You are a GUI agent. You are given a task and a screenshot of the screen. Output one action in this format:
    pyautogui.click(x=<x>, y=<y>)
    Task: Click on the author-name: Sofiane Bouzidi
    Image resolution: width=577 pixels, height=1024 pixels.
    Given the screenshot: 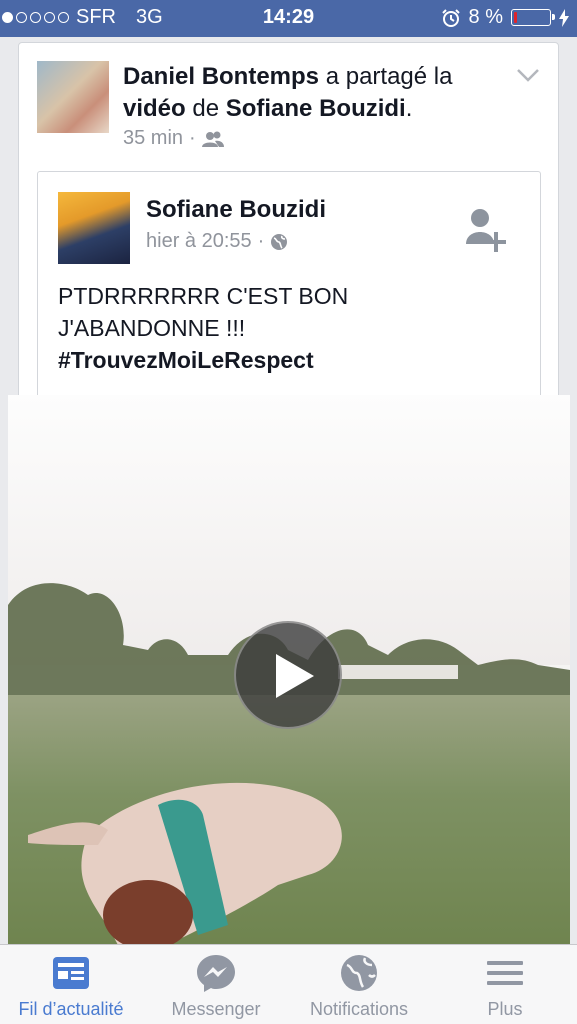 What is the action you would take?
    pyautogui.click(x=236, y=210)
    